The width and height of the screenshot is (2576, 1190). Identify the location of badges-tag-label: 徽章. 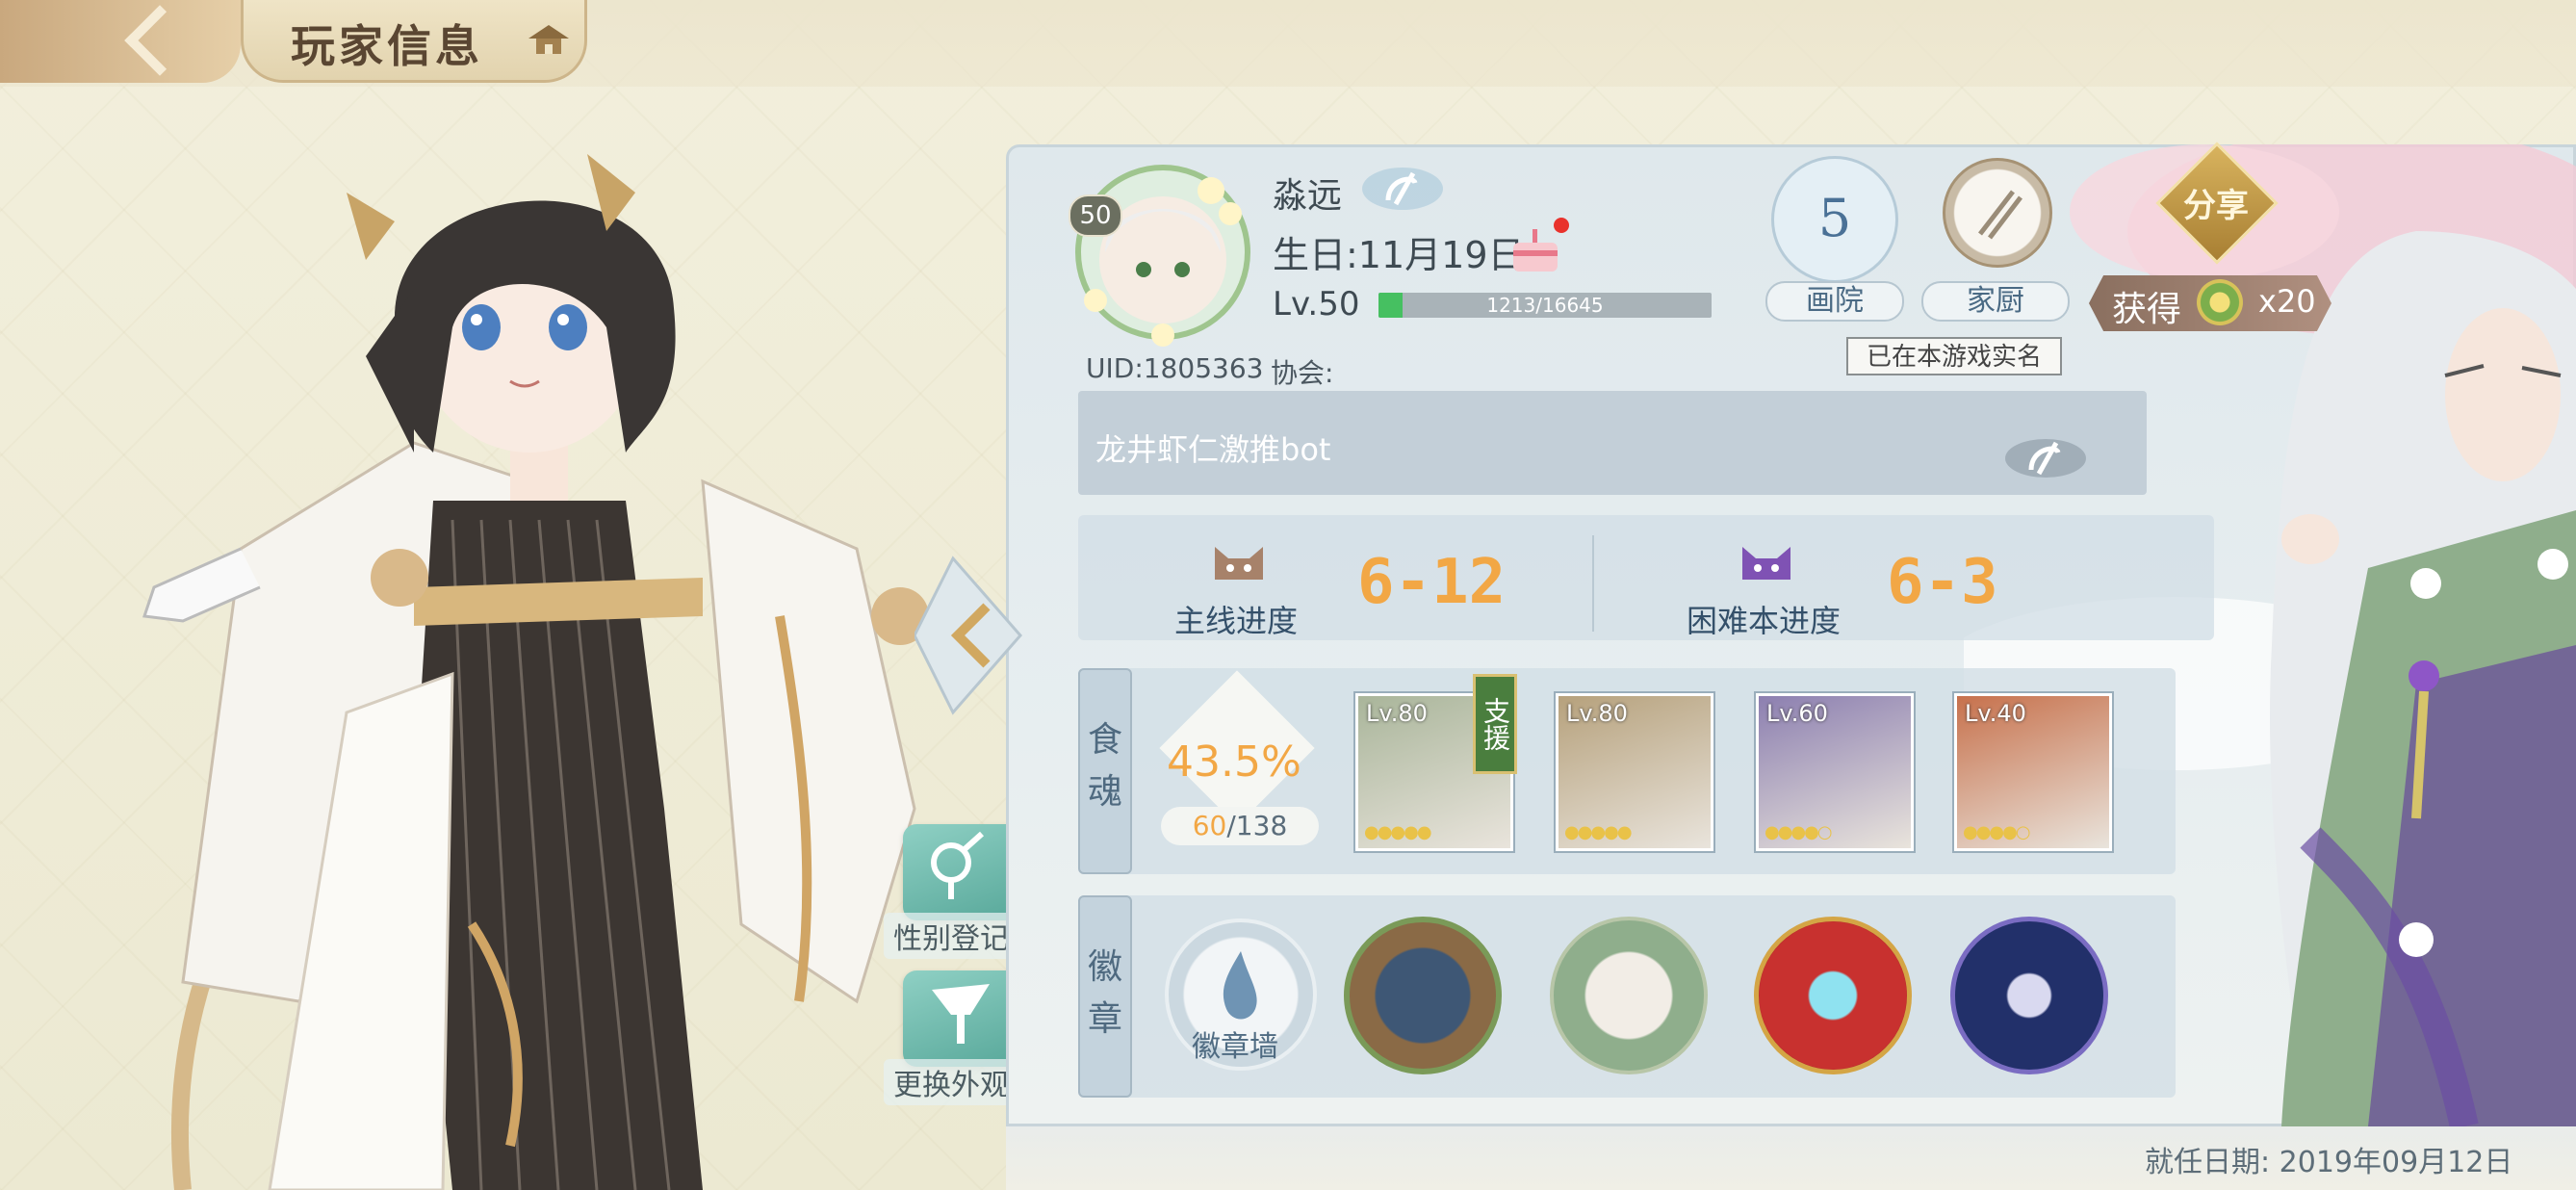
(1104, 993).